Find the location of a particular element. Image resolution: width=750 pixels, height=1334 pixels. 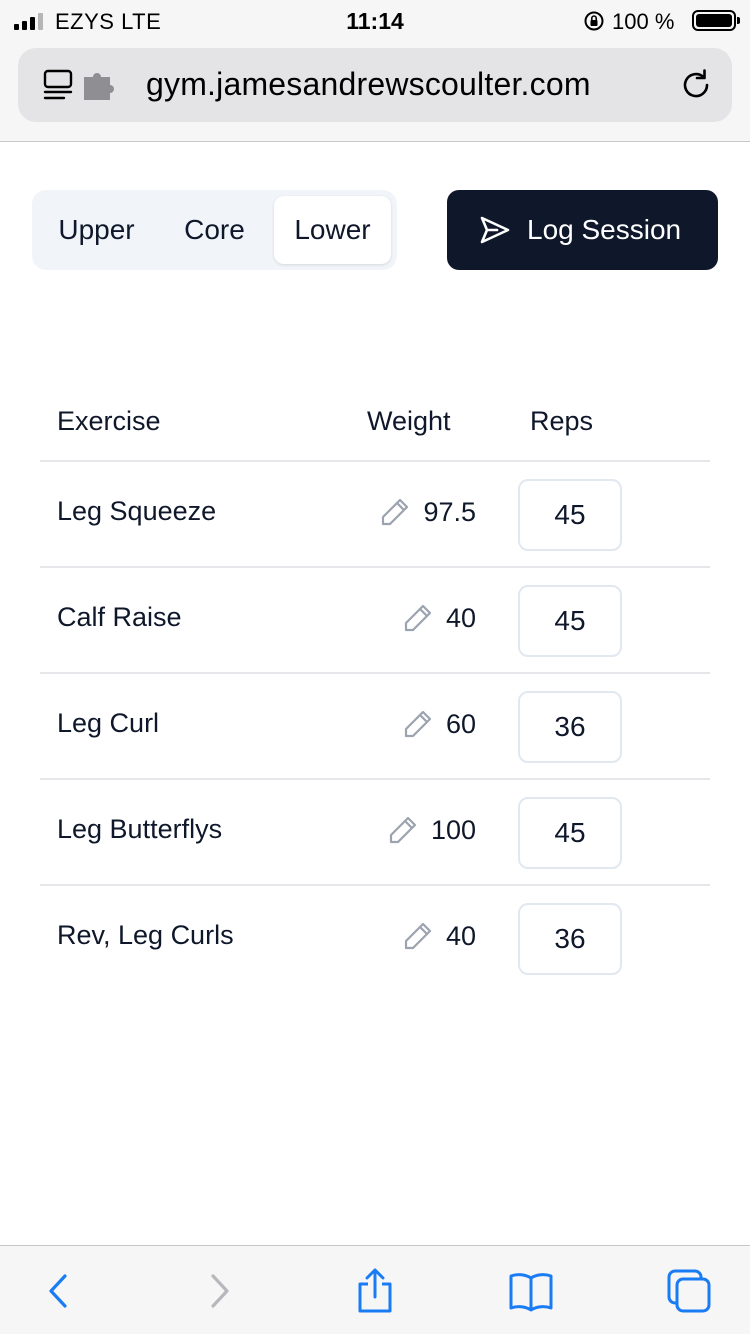

tab-lower: Lower is located at coordinates (332, 230).